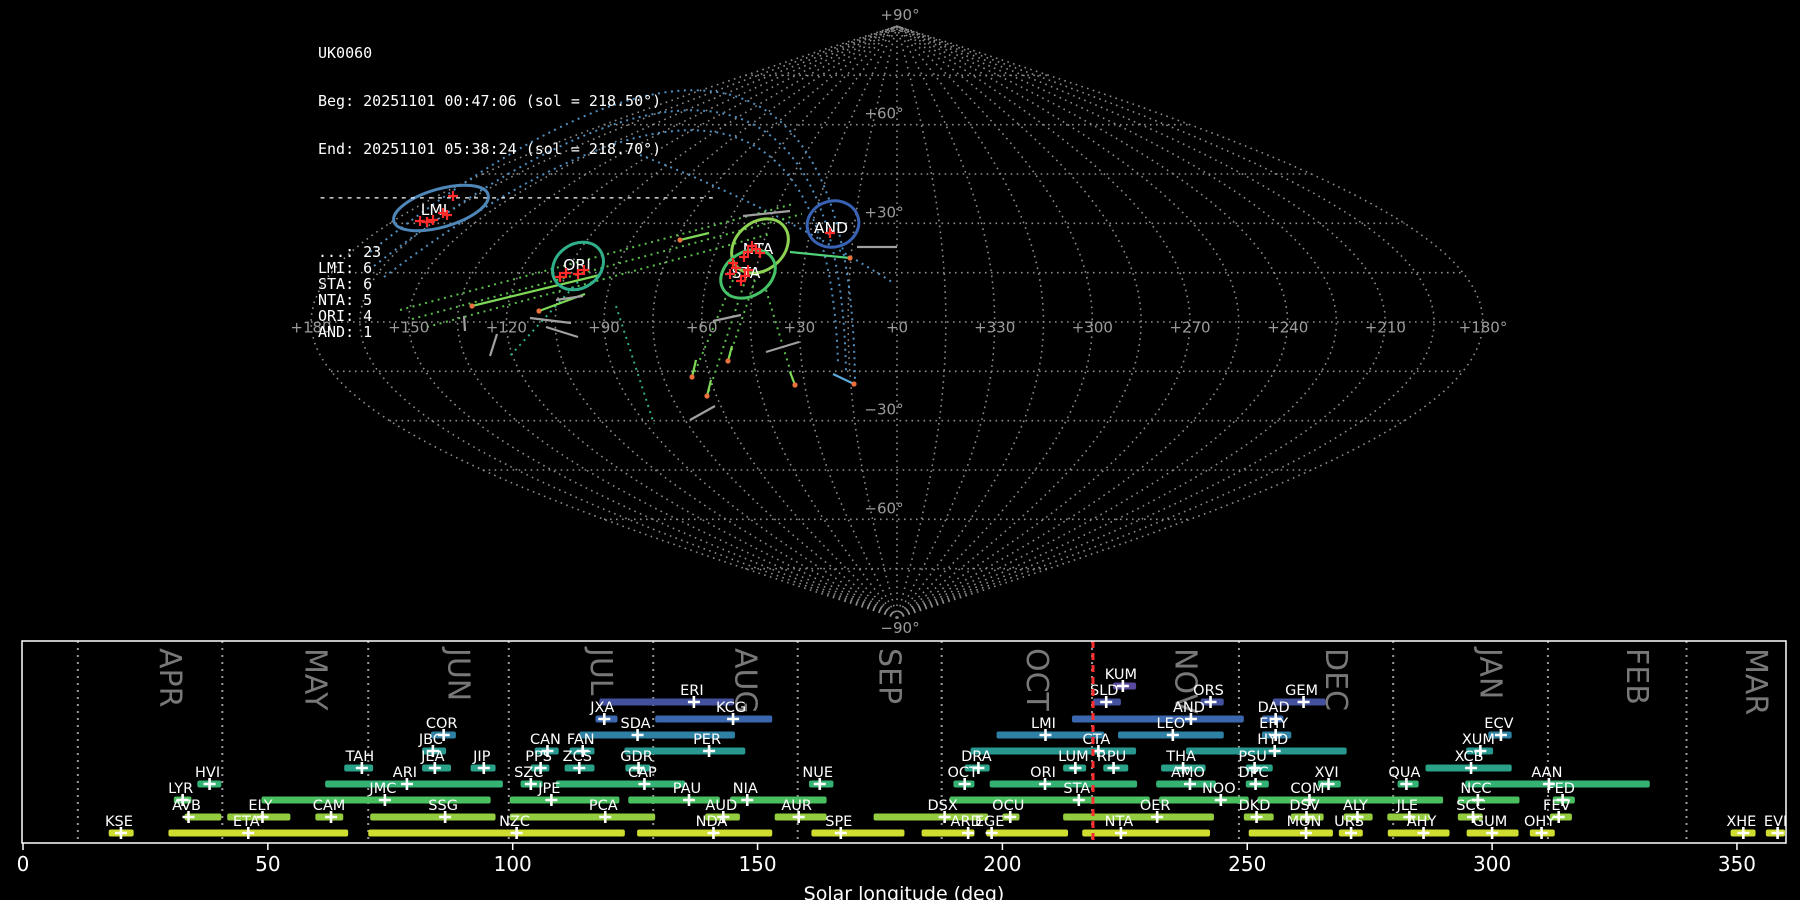  I want to click on lat-label: −60°, so click(883, 508).